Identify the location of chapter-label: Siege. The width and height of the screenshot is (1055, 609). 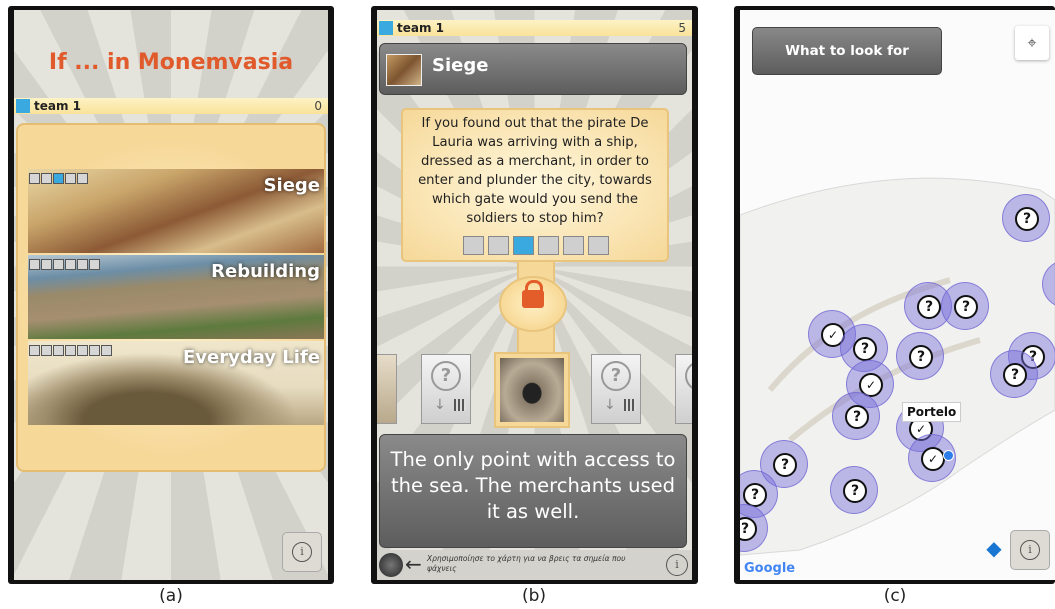
(291, 185).